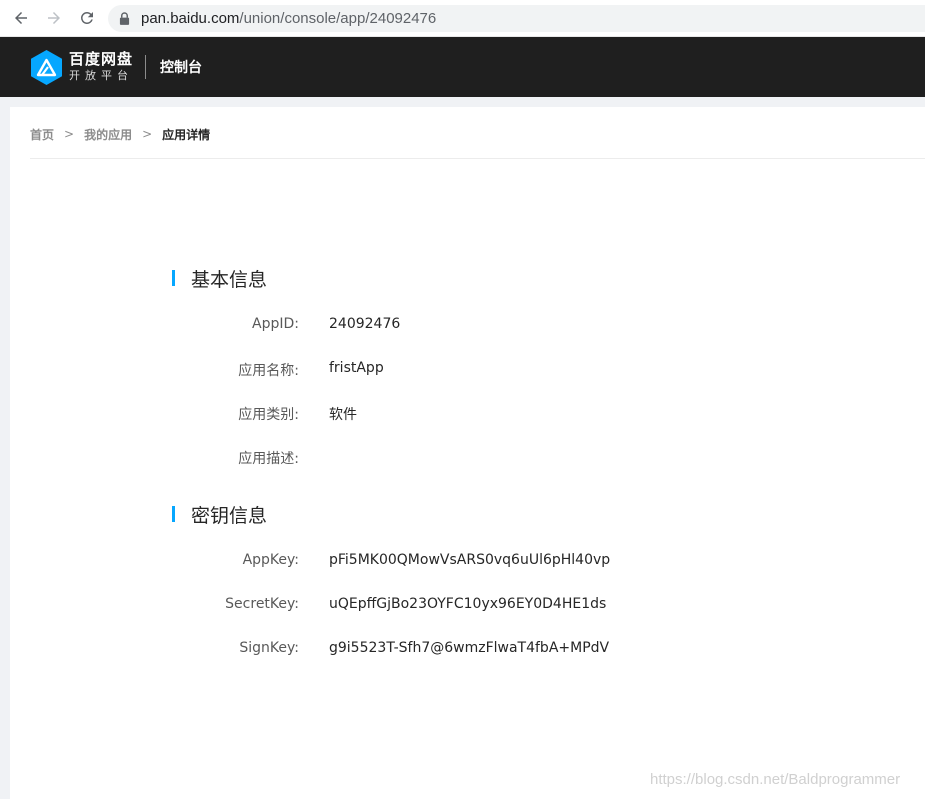 This screenshot has width=925, height=799. Describe the element at coordinates (181, 67) in the screenshot. I see `console-link: 控制台` at that location.